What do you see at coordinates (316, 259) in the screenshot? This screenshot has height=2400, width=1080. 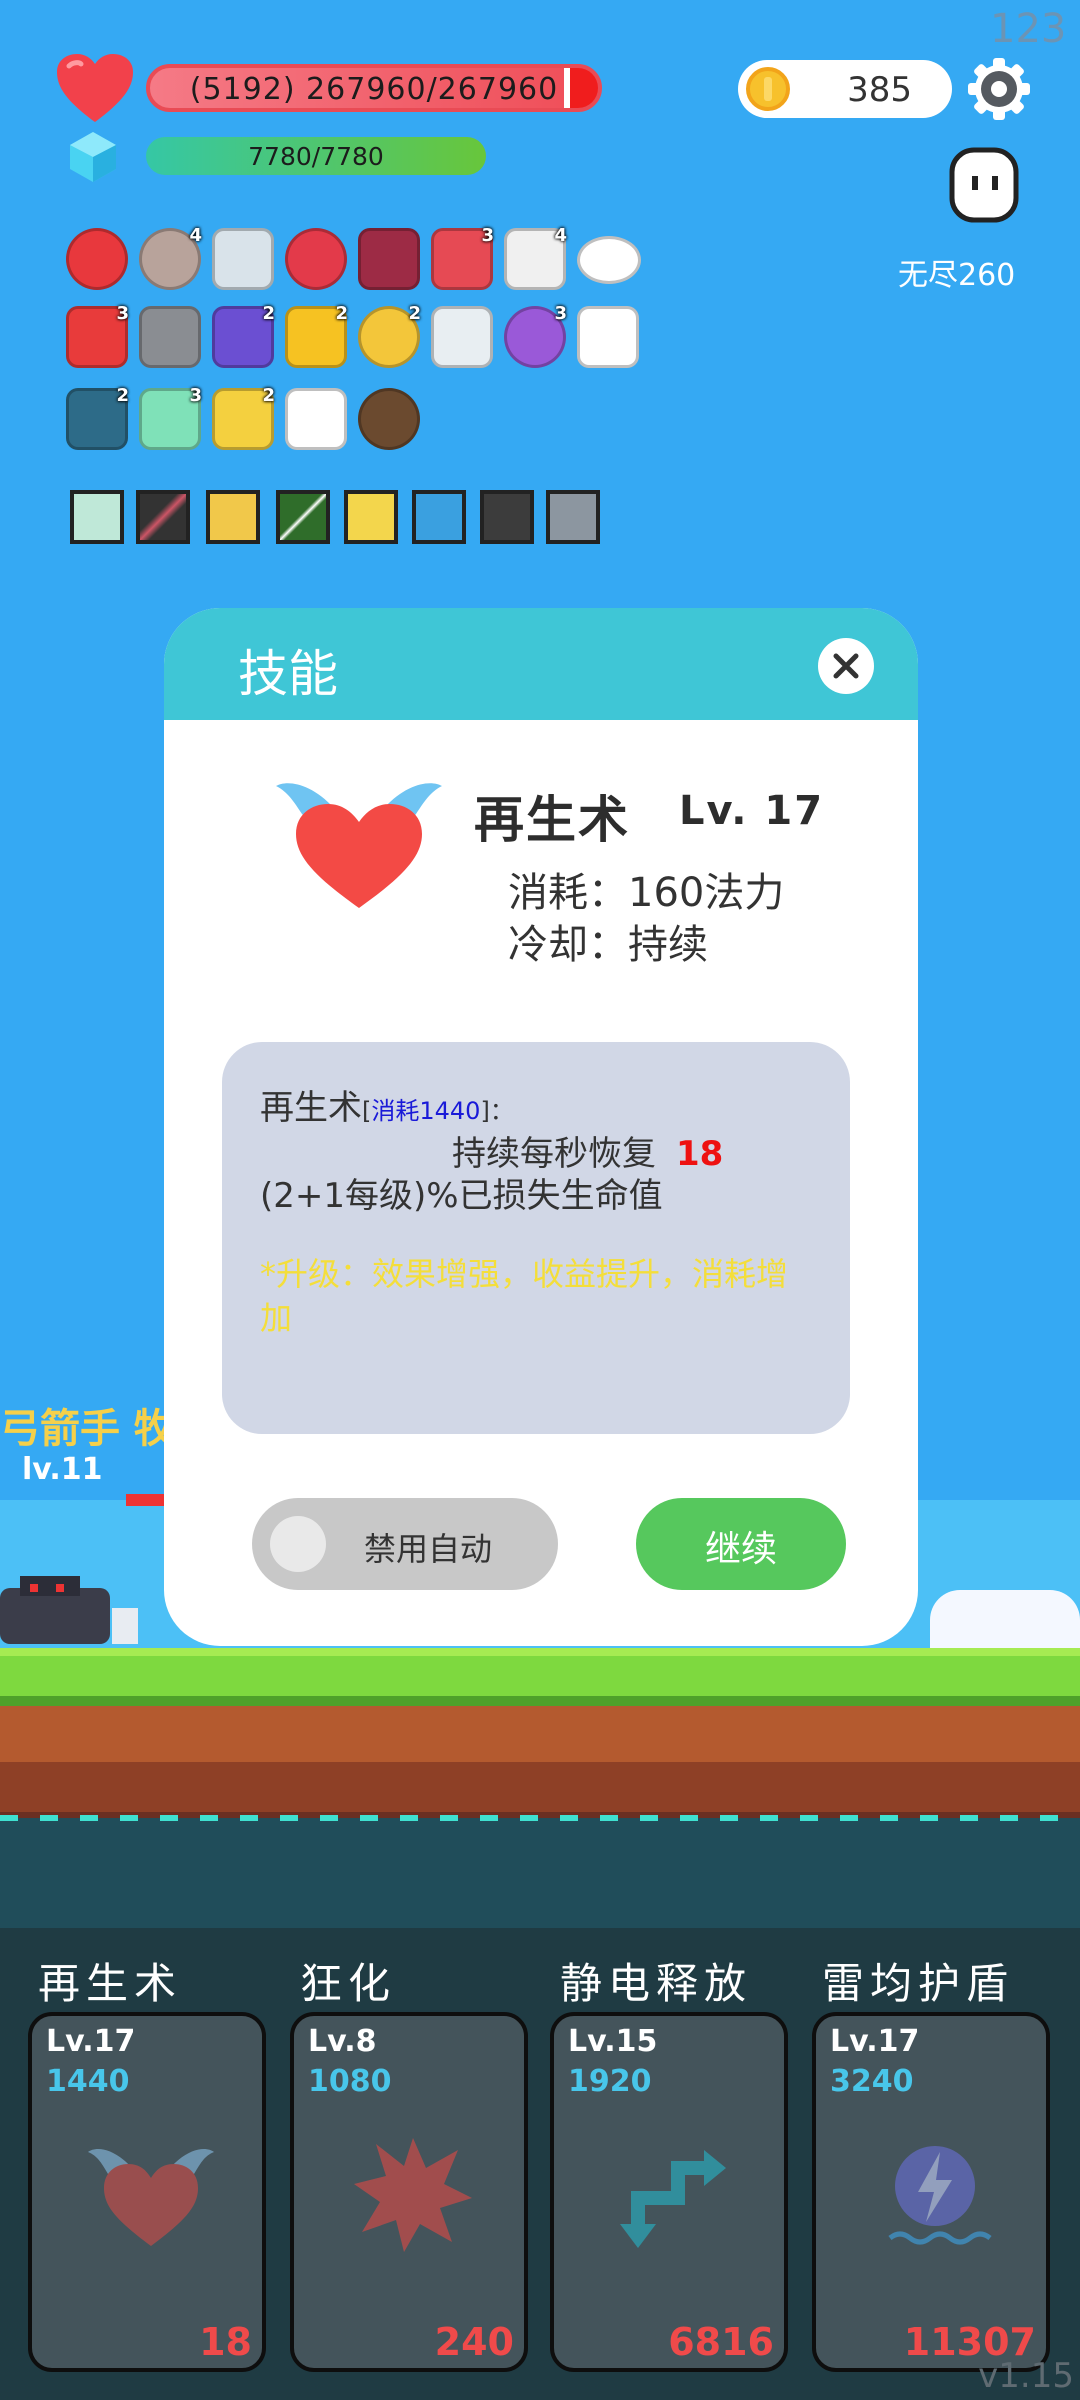 I see `strawberry-icon` at bounding box center [316, 259].